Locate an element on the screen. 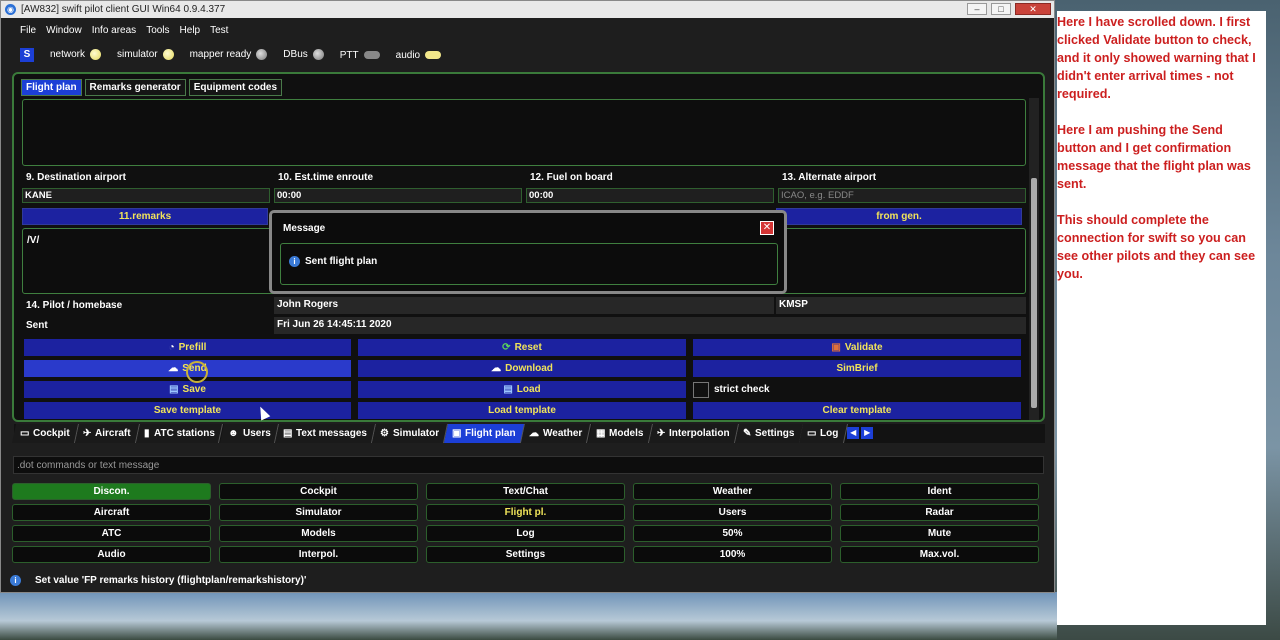 This screenshot has width=1280, height=640. tab-interpolation: ✈ Interpolation is located at coordinates (693, 433).